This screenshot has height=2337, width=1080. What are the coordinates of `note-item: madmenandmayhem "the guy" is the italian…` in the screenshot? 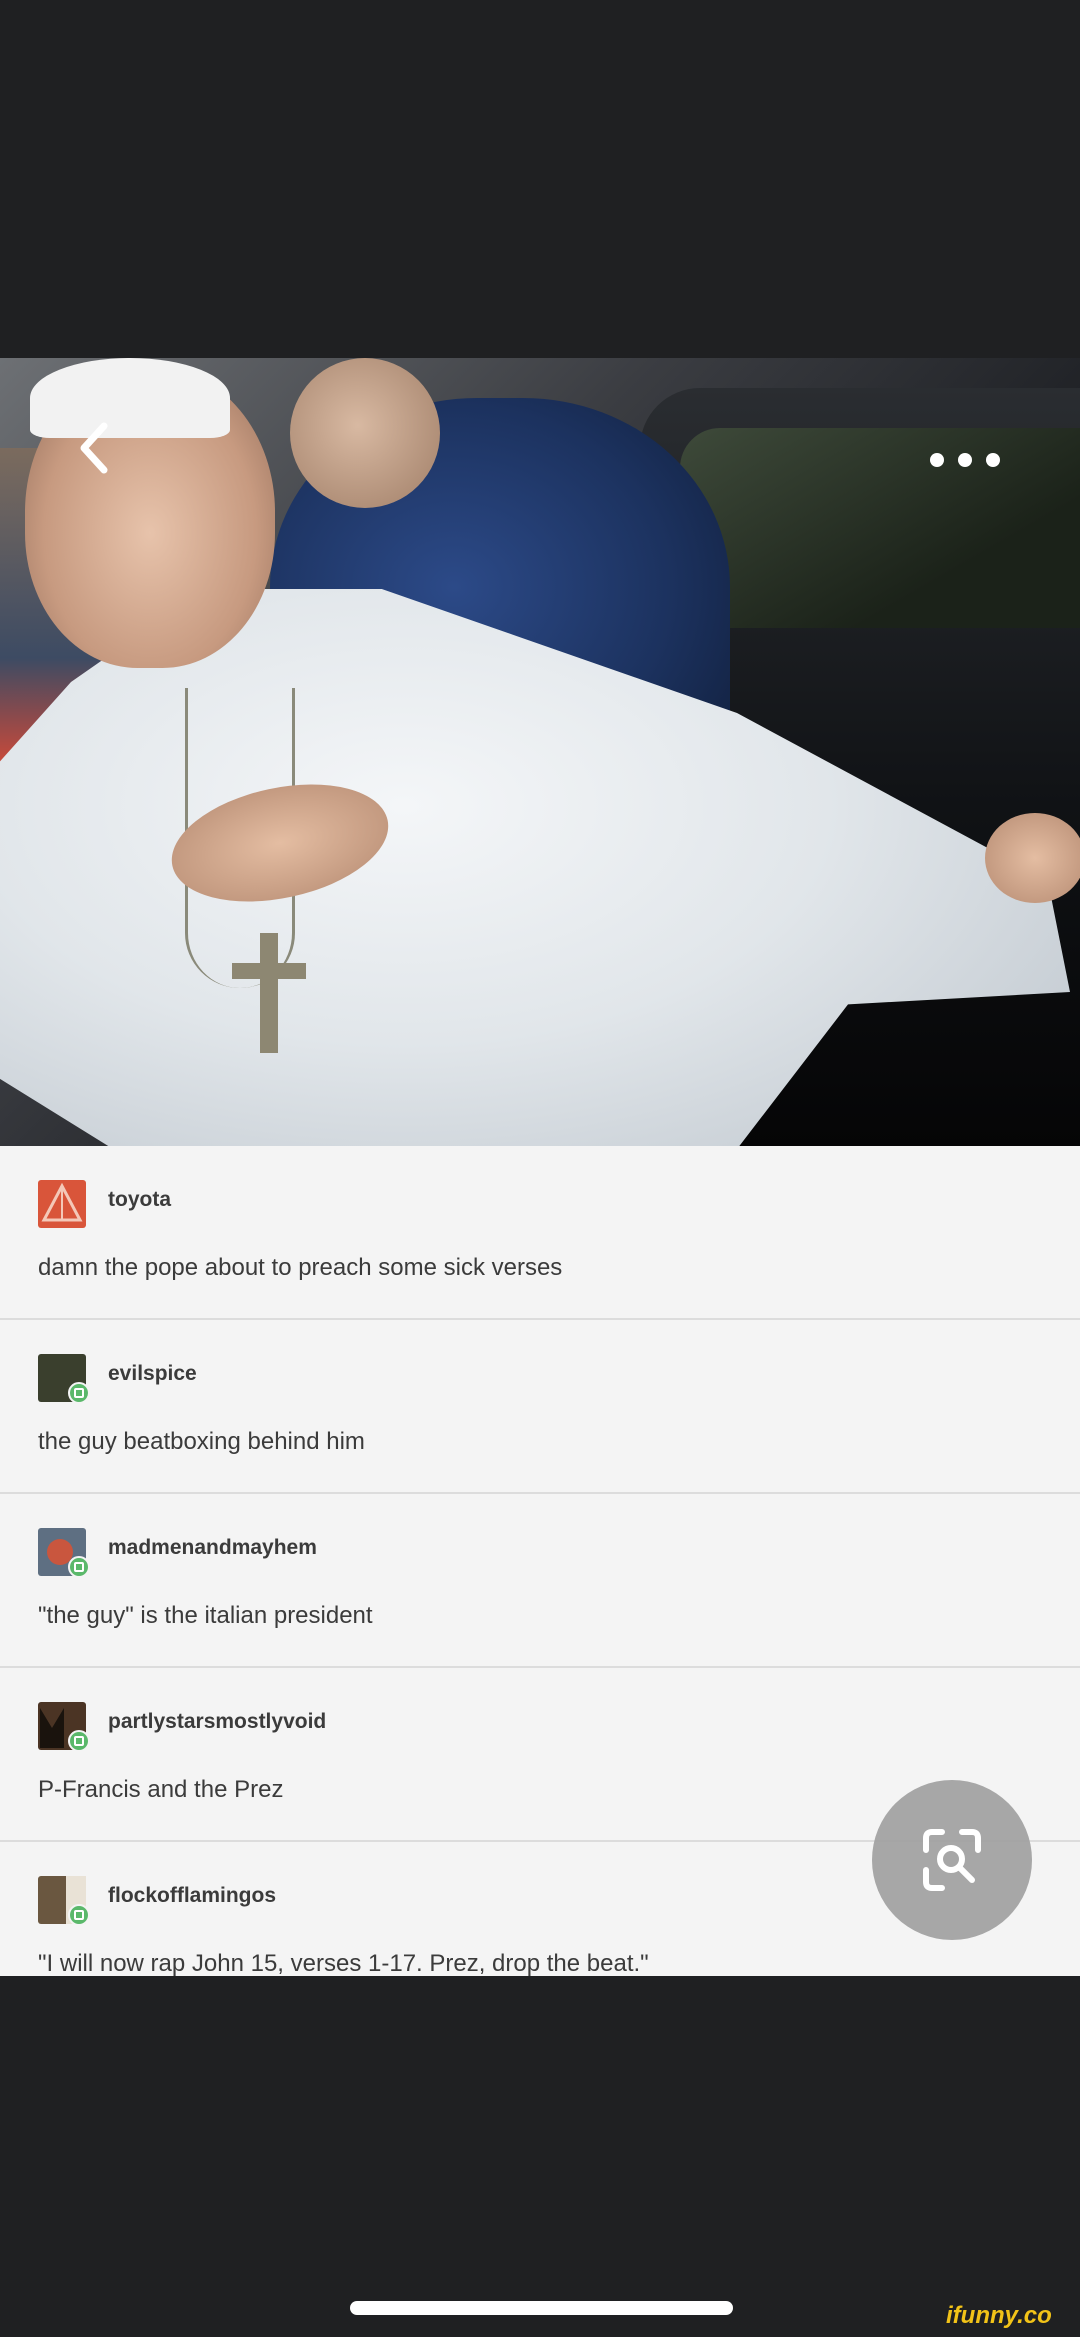 It's located at (540, 1581).